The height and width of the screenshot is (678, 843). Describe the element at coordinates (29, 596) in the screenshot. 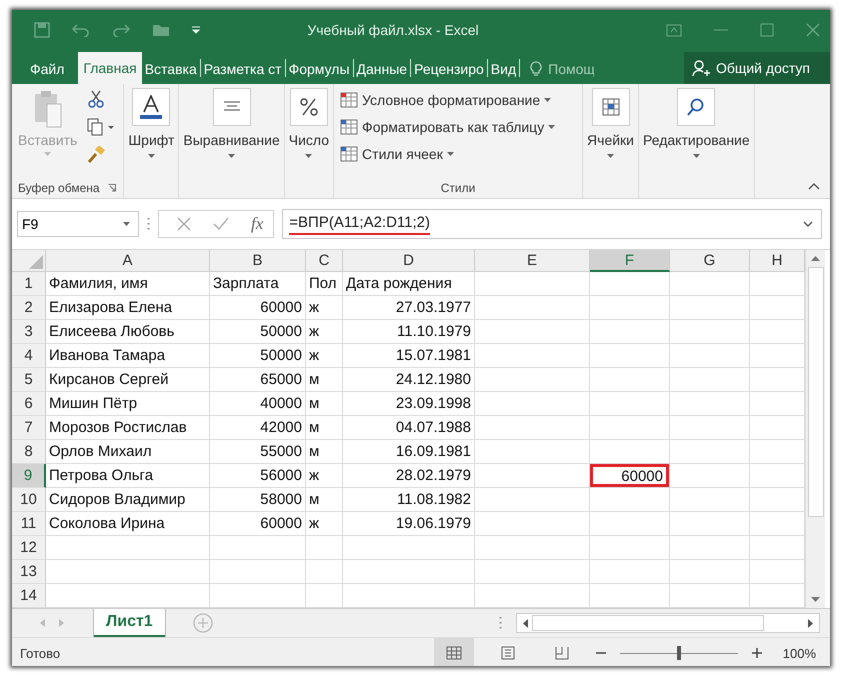

I see `row-header: 14` at that location.